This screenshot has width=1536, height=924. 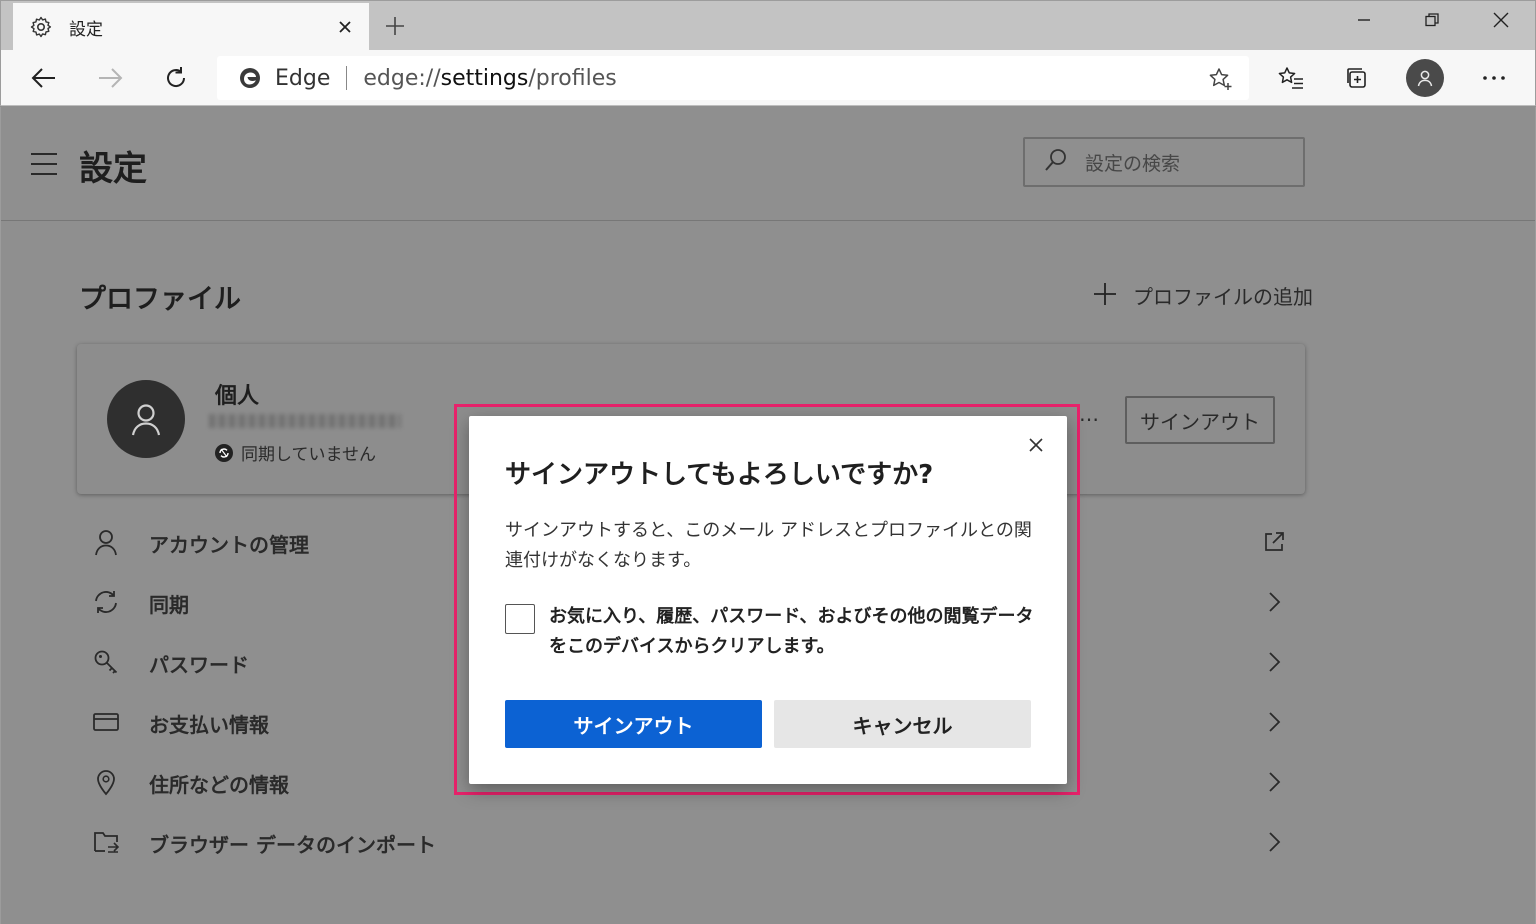 I want to click on address-separator, so click(x=347, y=78).